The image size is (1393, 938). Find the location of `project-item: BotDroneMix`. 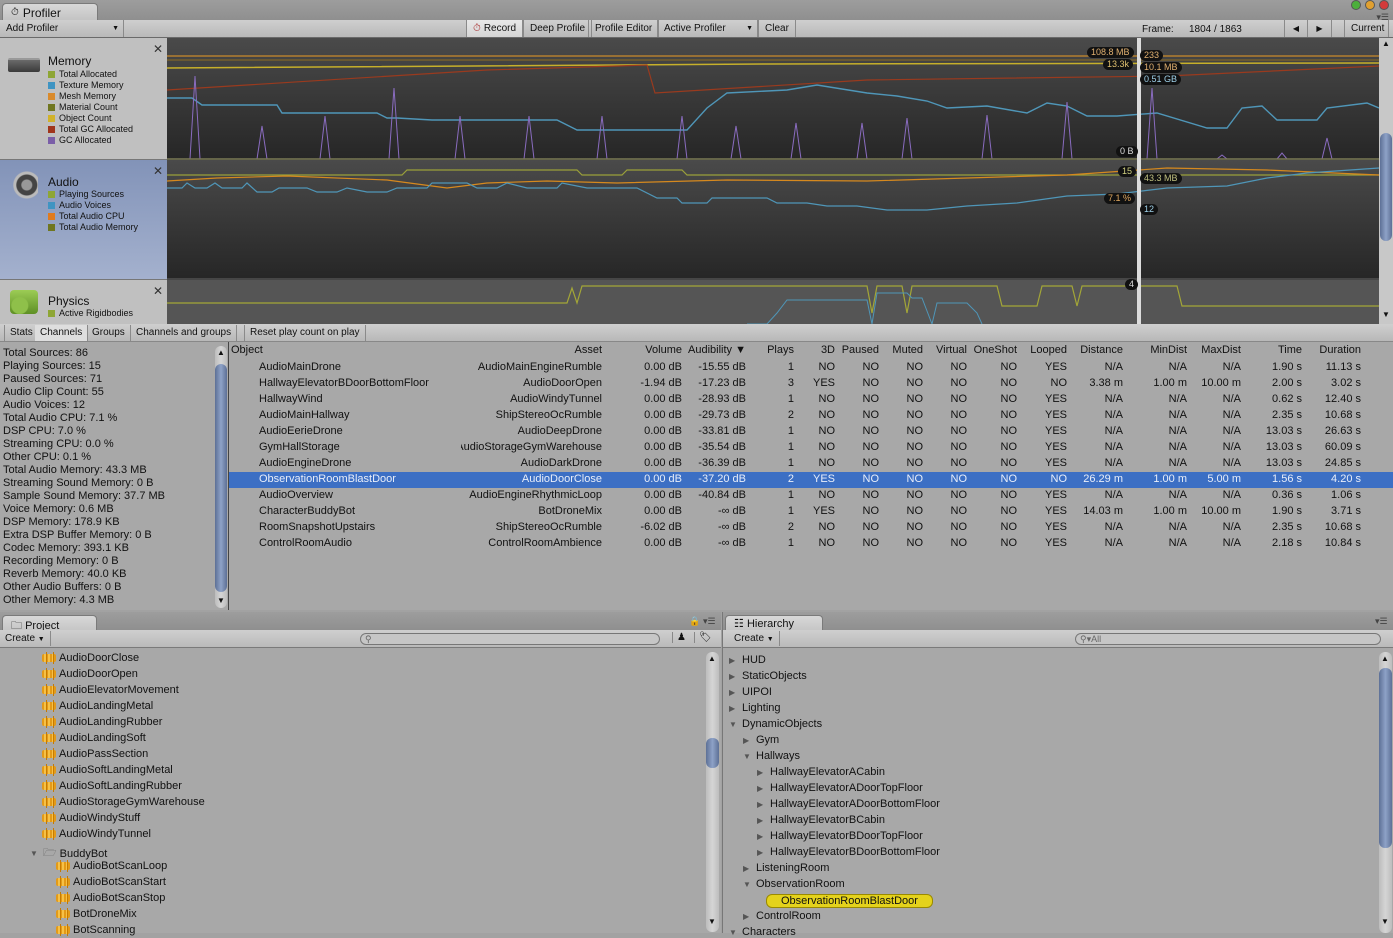

project-item: BotDroneMix is located at coordinates (96, 914).